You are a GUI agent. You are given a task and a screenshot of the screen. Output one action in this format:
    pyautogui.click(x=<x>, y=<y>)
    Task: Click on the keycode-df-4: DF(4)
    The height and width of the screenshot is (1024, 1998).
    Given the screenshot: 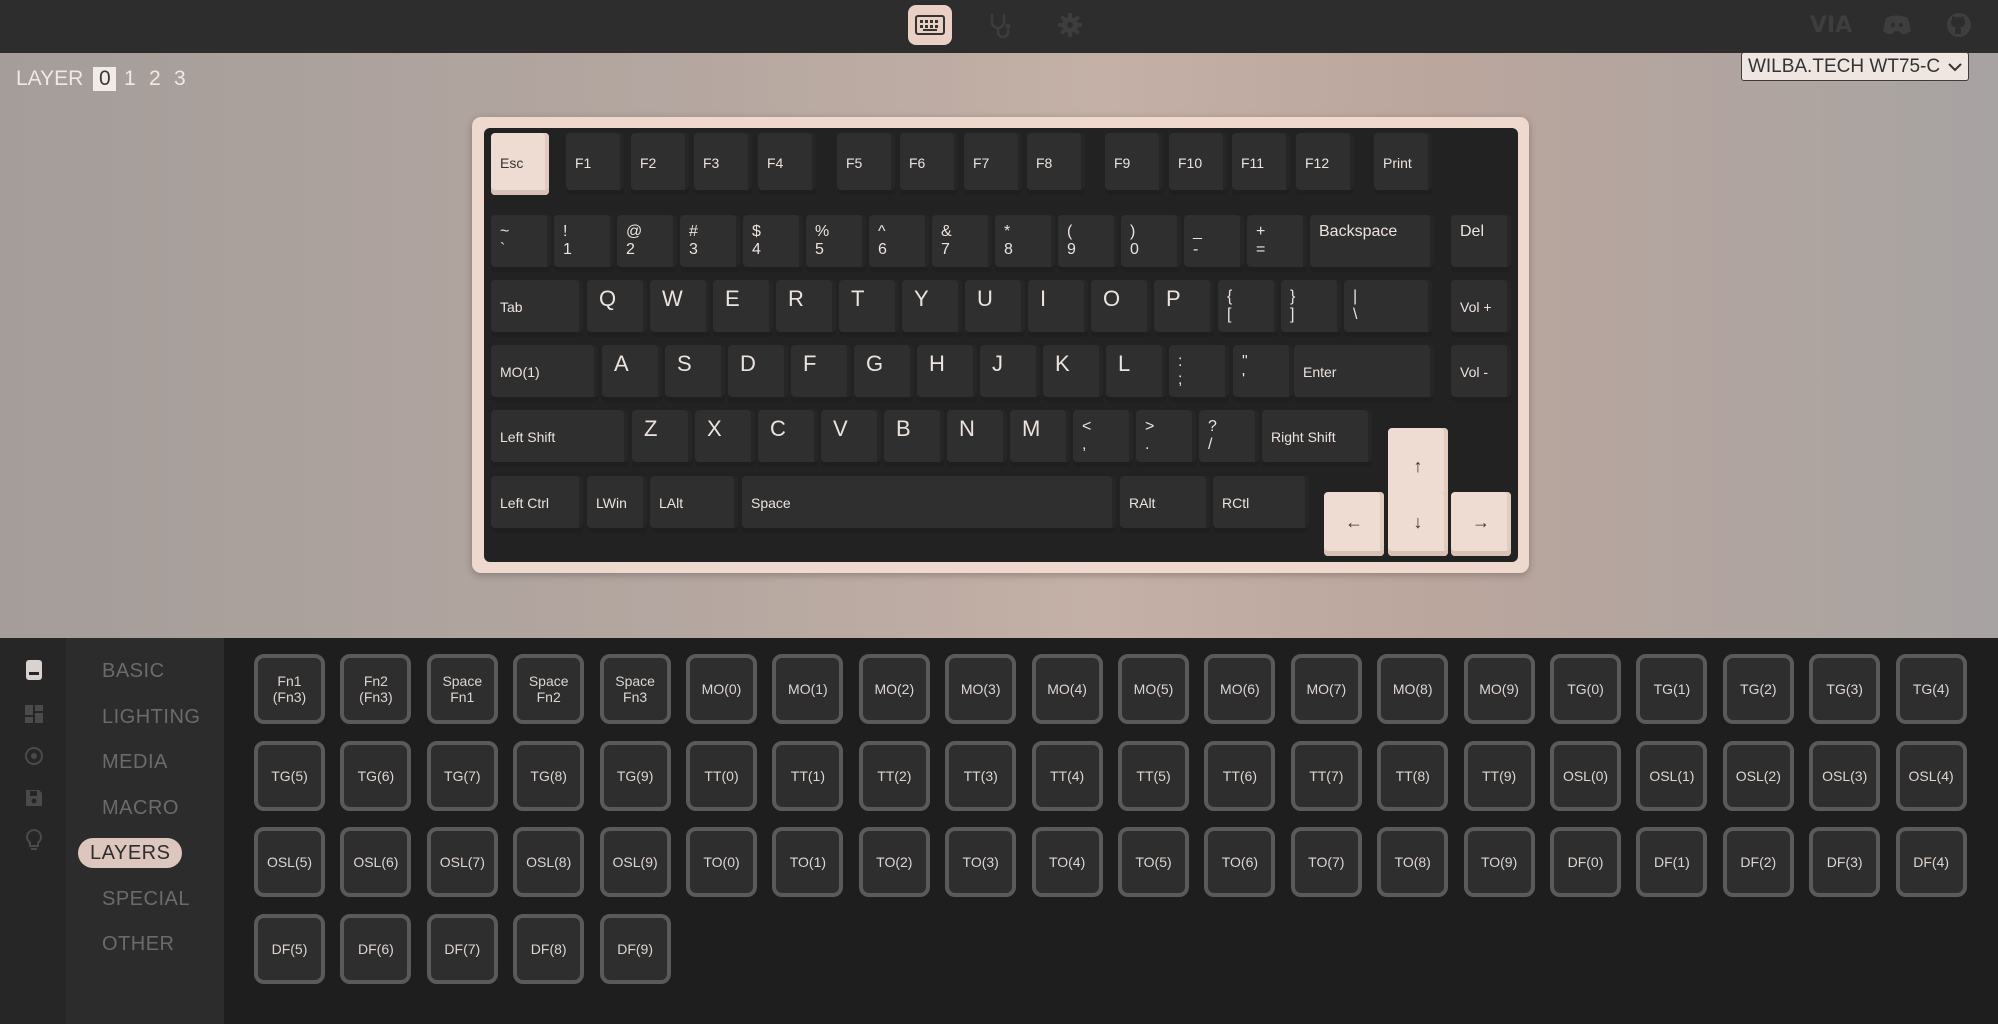 What is the action you would take?
    pyautogui.click(x=1931, y=862)
    